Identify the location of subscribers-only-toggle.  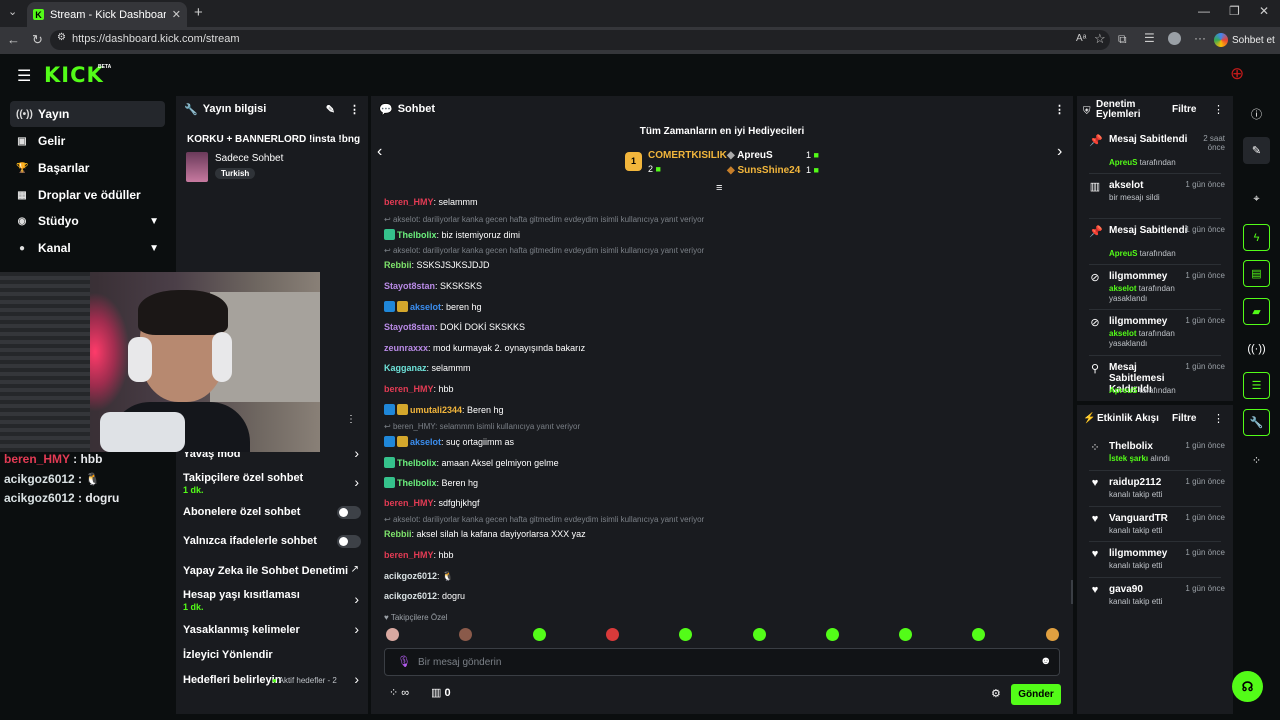
(349, 512).